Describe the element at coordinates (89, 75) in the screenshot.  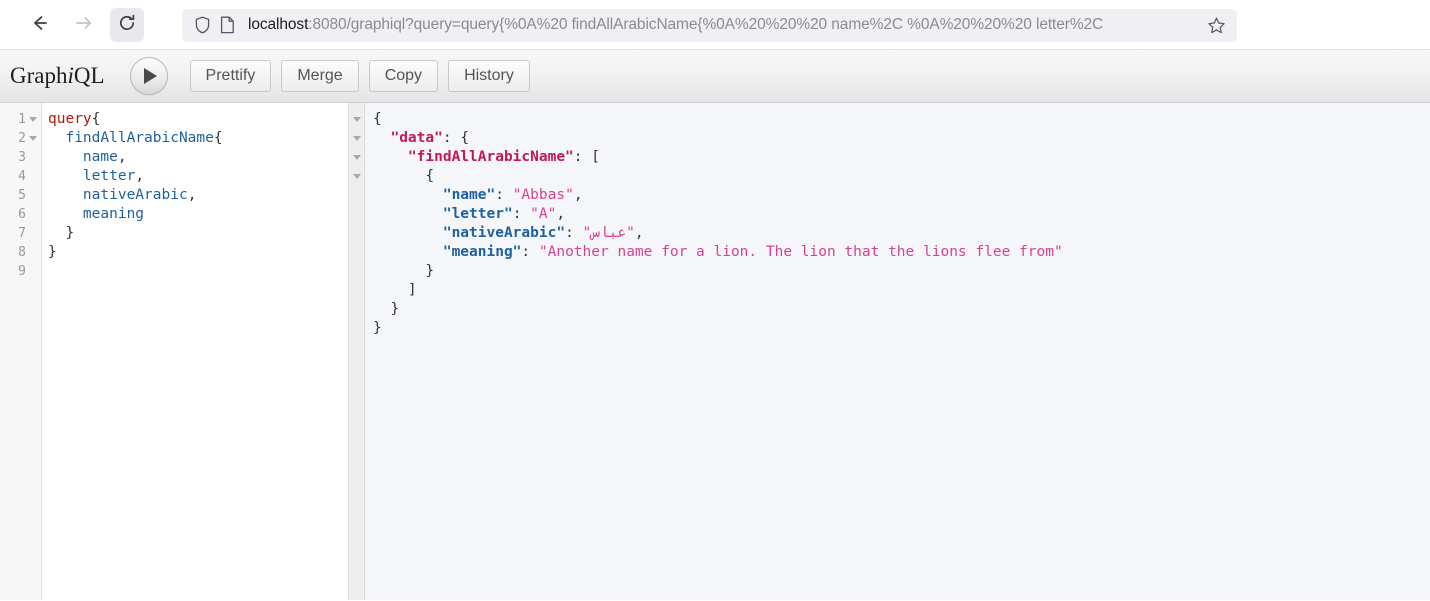
I see `logo-part-2: QL` at that location.